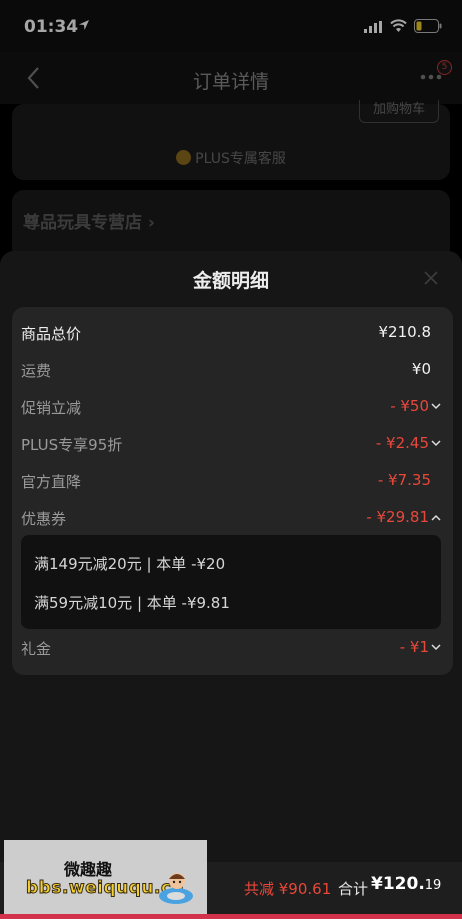  What do you see at coordinates (51, 408) in the screenshot?
I see `row-label: 促销立减` at bounding box center [51, 408].